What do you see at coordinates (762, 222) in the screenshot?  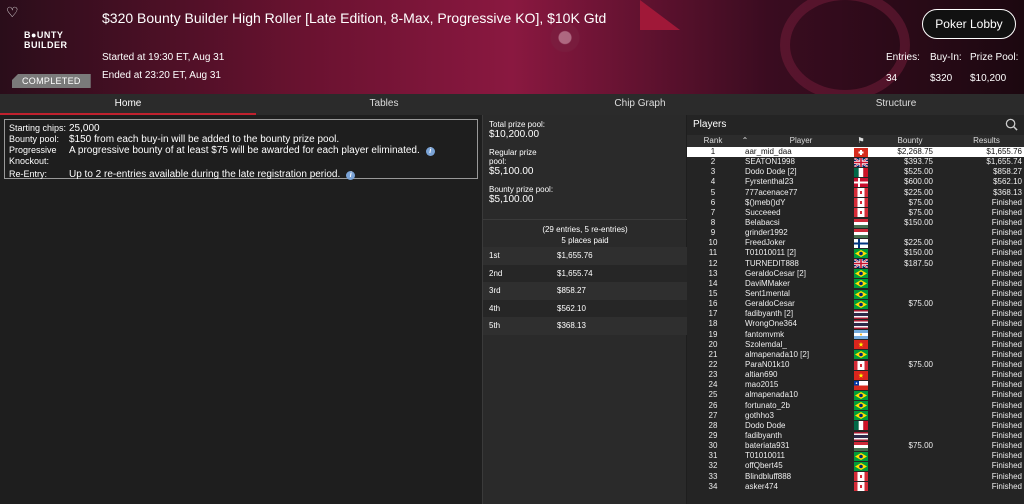 I see `player-name: Belabacsi` at bounding box center [762, 222].